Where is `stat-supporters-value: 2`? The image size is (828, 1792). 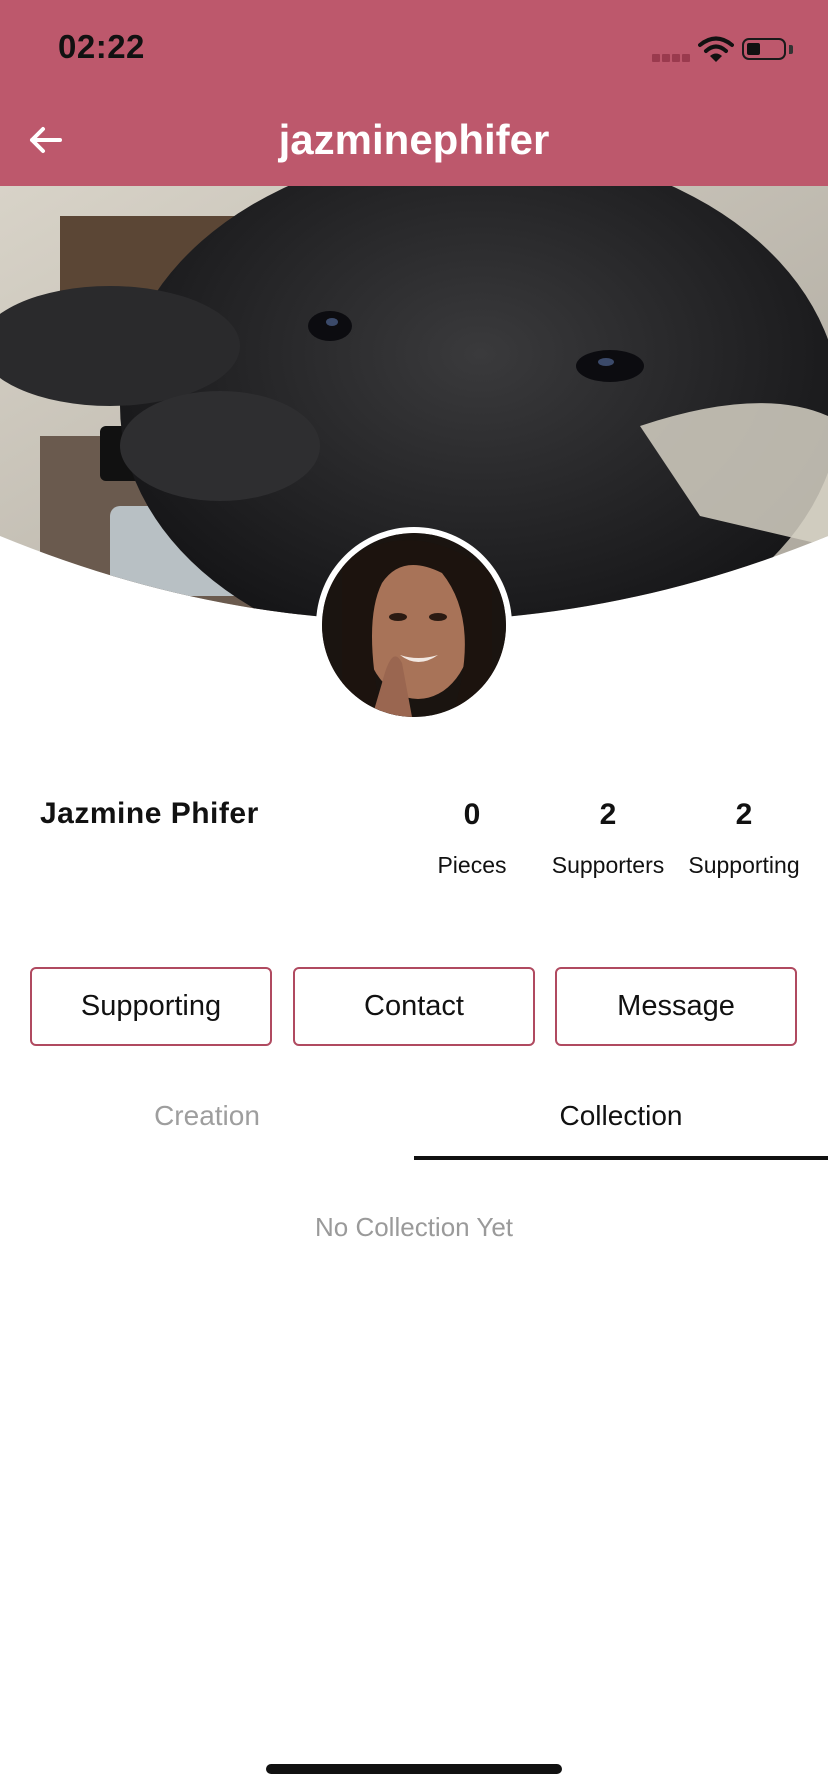
stat-supporters-value: 2 is located at coordinates (608, 814).